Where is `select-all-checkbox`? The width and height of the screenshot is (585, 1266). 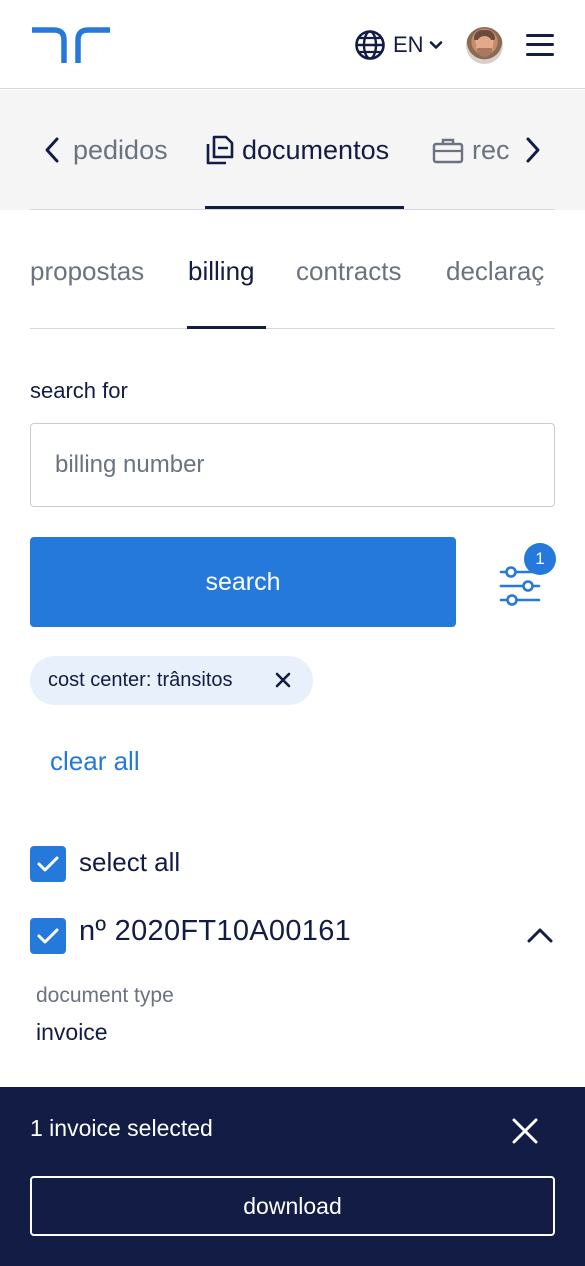
select-all-checkbox is located at coordinates (48, 864).